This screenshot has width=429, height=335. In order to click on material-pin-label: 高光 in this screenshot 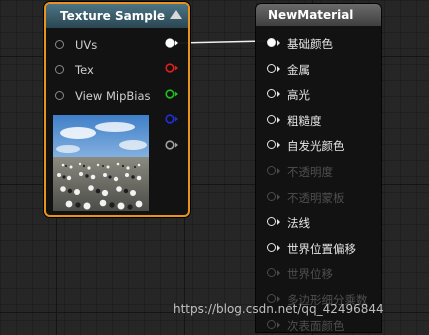, I will do `click(298, 95)`.